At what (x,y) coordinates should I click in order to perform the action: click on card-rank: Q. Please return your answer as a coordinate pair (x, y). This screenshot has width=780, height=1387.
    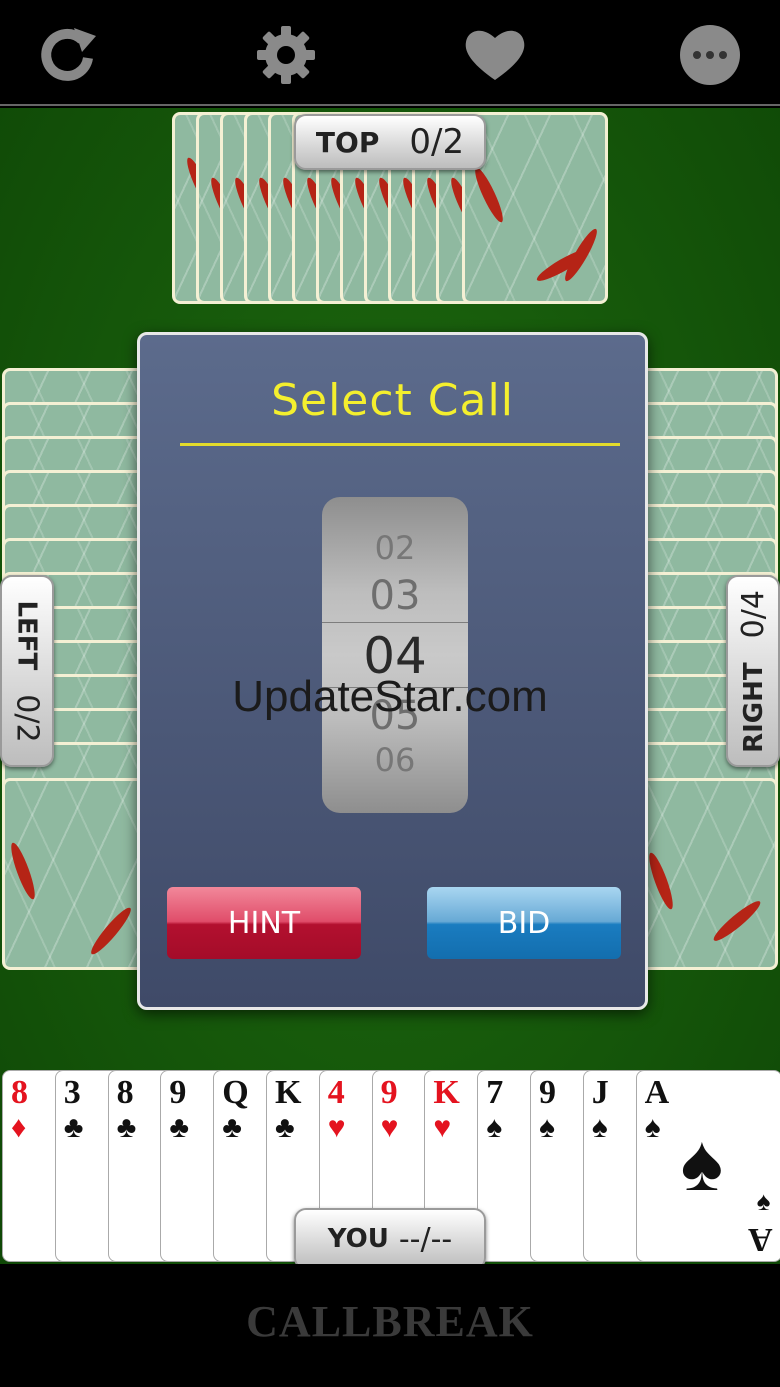
    Looking at the image, I should click on (235, 1092).